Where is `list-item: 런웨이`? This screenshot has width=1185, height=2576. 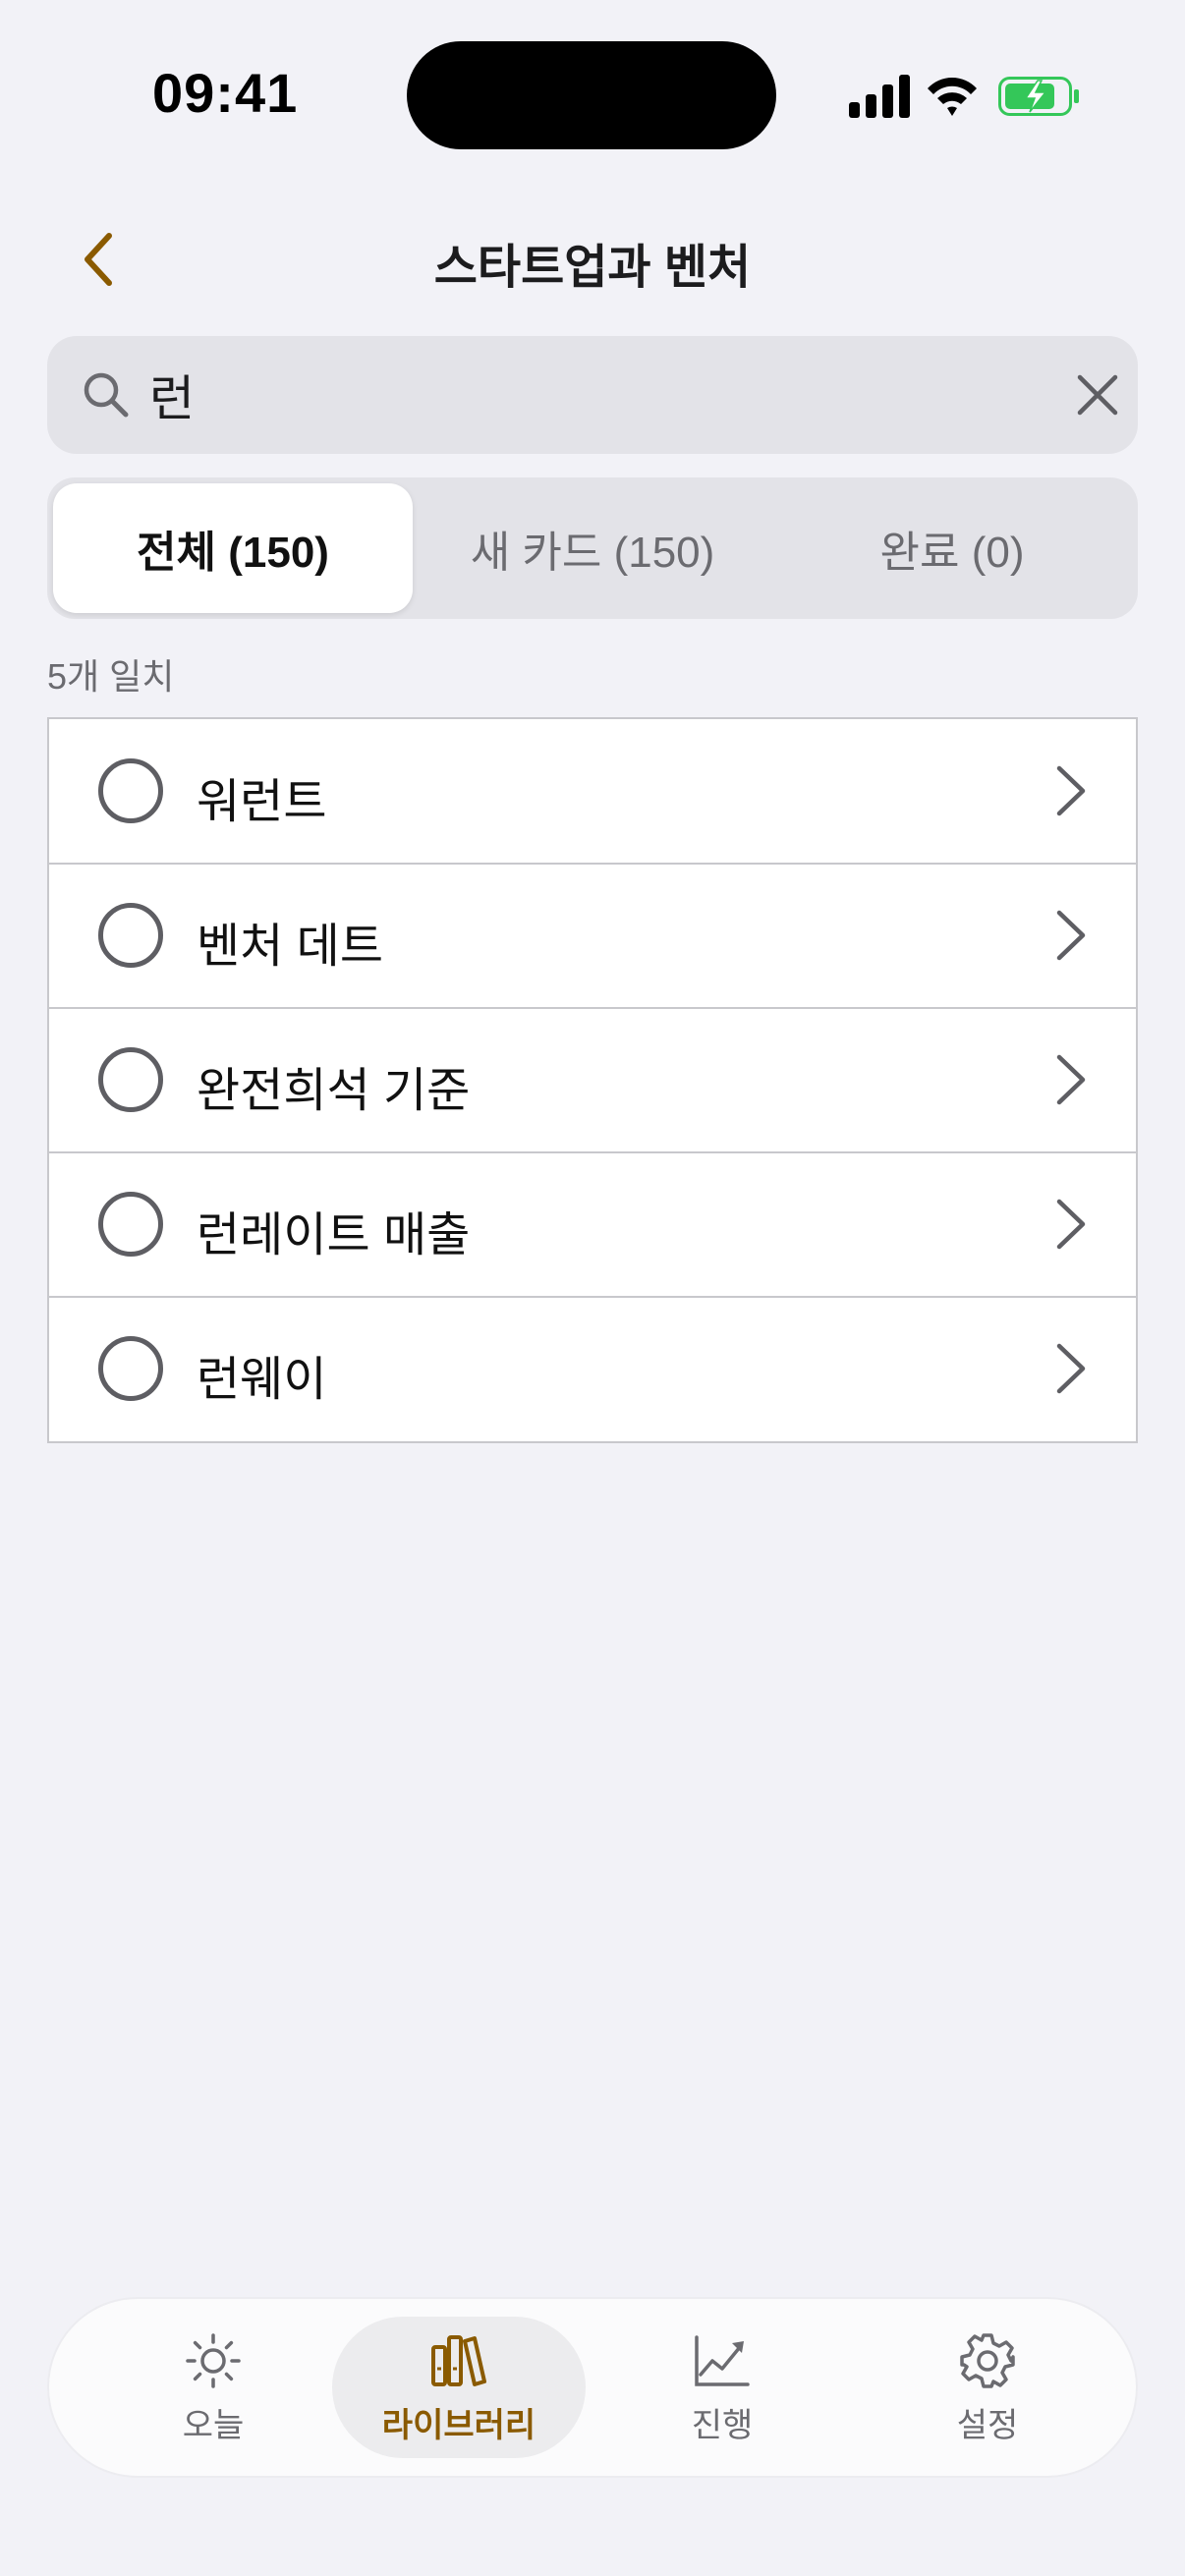 list-item: 런웨이 is located at coordinates (592, 1368).